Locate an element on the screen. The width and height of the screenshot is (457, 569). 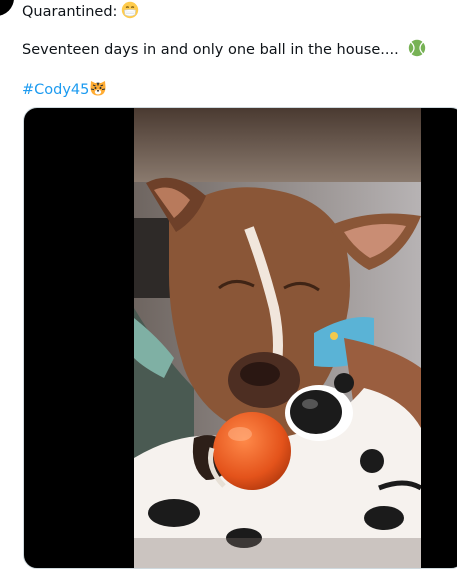
tiger-face-icon is located at coordinates (98, 90).